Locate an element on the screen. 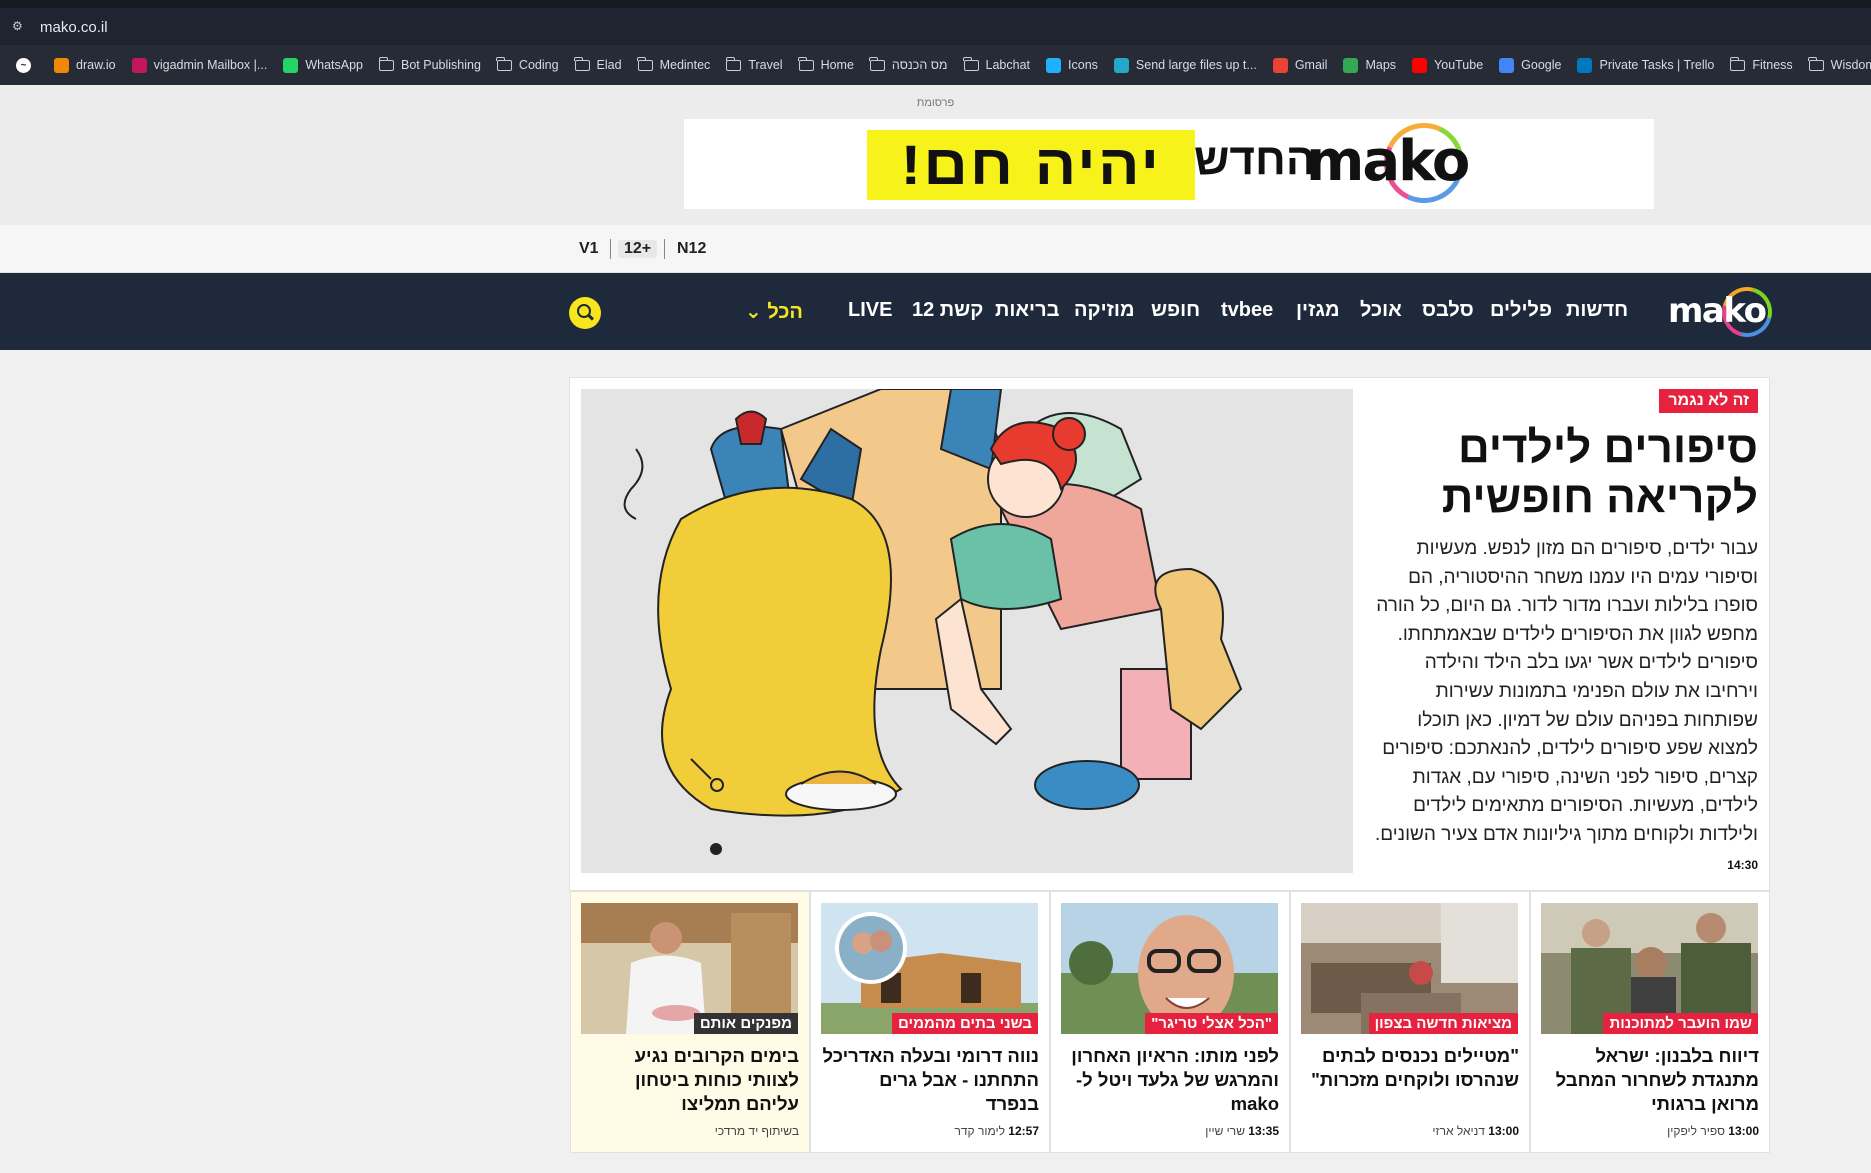 The height and width of the screenshot is (1173, 1871). nav-all-menu: ⌄ הכל is located at coordinates (774, 311).